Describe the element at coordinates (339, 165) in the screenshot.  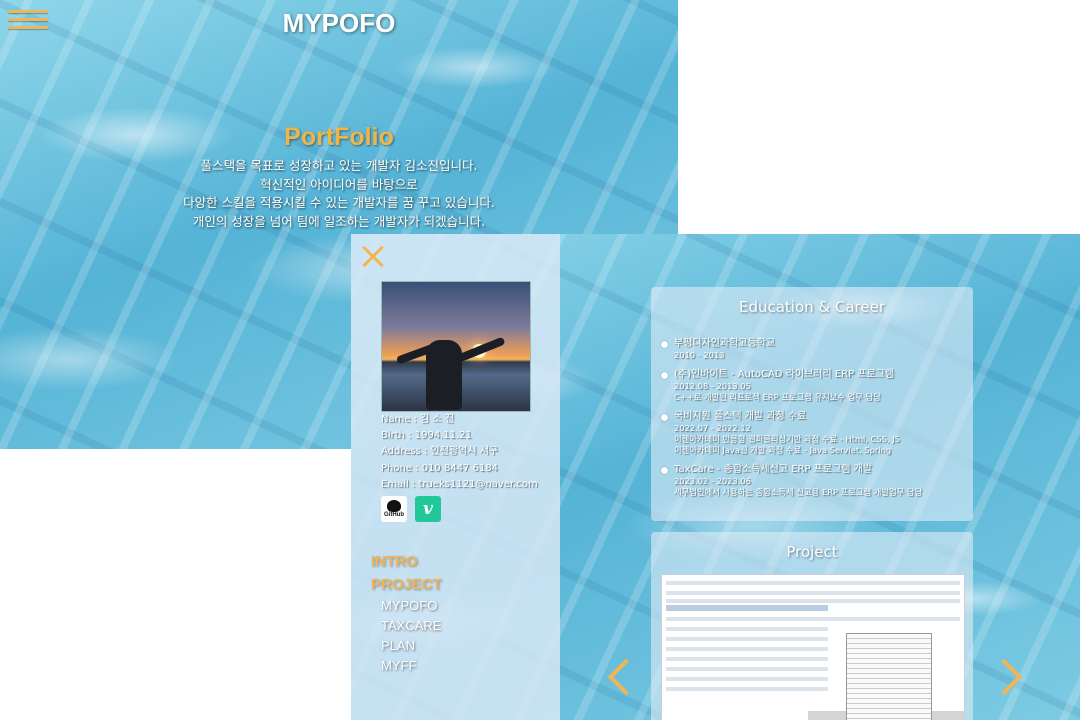
I see `hero-line: 풀스택을 목표로 성장하고 있는 개발자 김소진입니다.` at that location.